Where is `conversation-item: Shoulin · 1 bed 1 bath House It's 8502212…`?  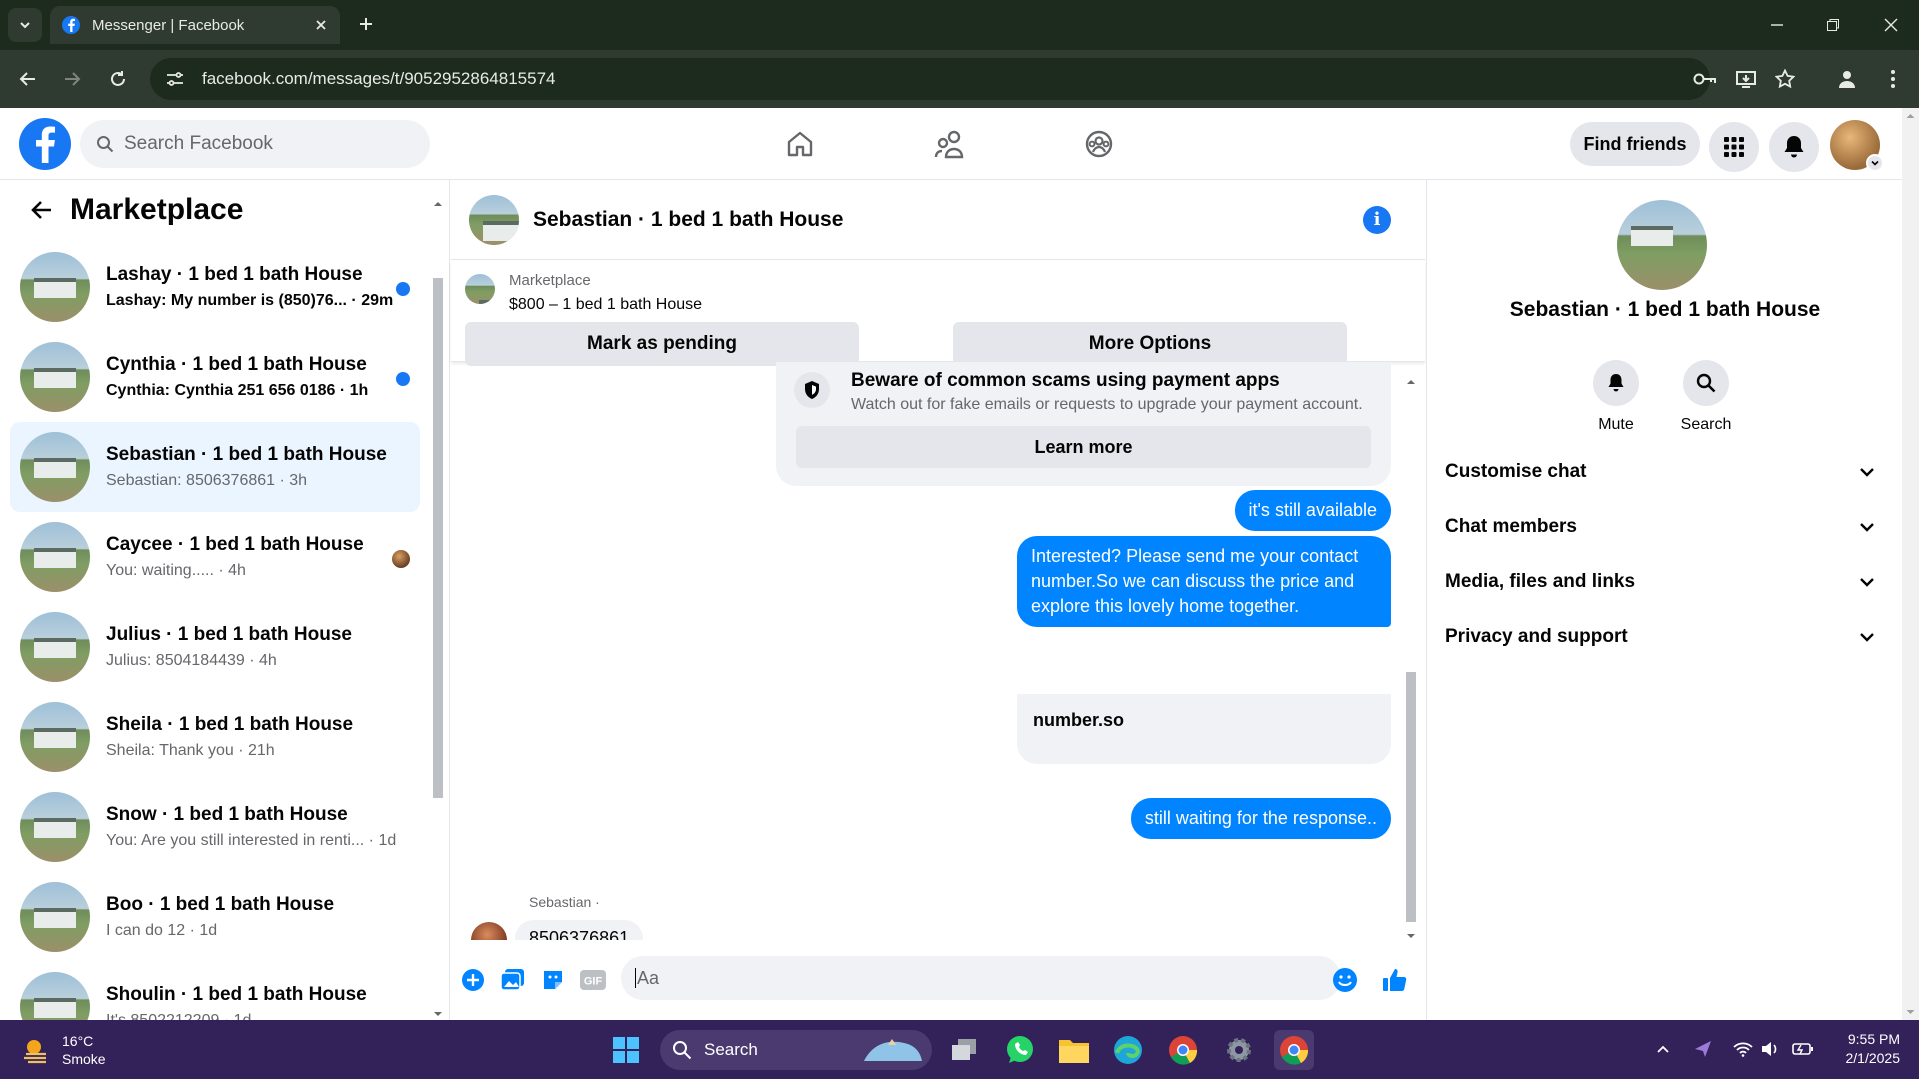 conversation-item: Shoulin · 1 bed 1 bath House It's 8502212… is located at coordinates (215, 991).